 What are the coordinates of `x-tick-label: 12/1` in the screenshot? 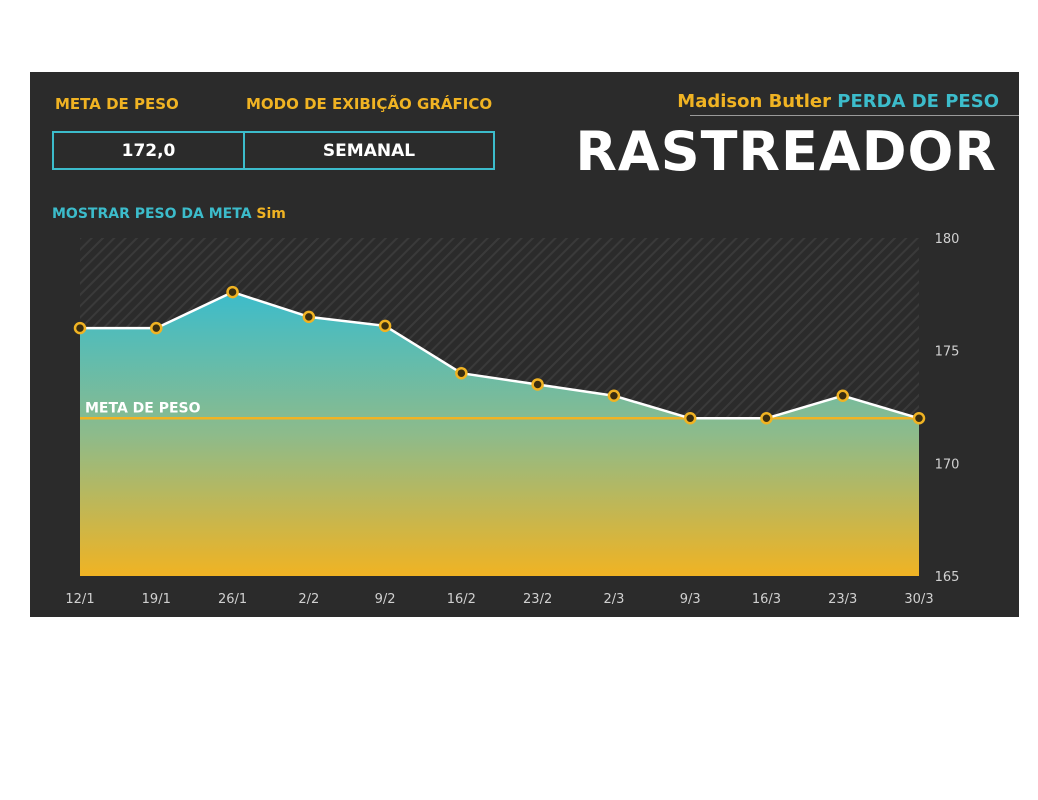 It's located at (79, 599).